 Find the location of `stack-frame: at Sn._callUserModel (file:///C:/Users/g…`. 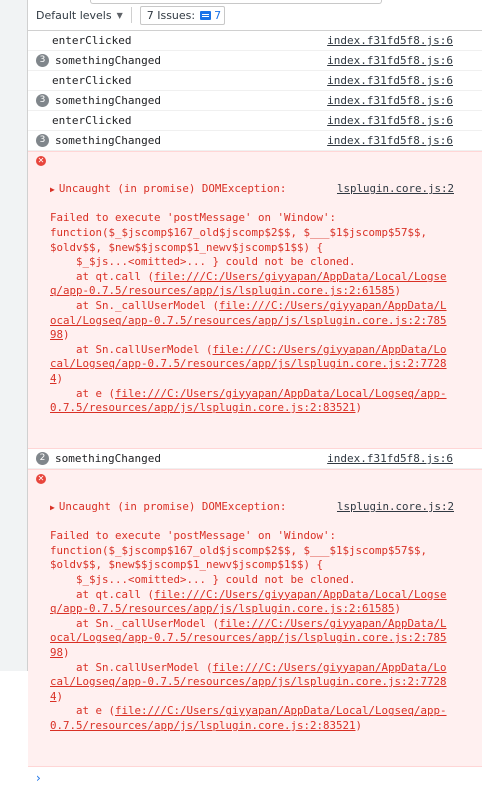

stack-frame: at Sn._callUserModel (file:///C:/Users/g… is located at coordinates (266, 624).